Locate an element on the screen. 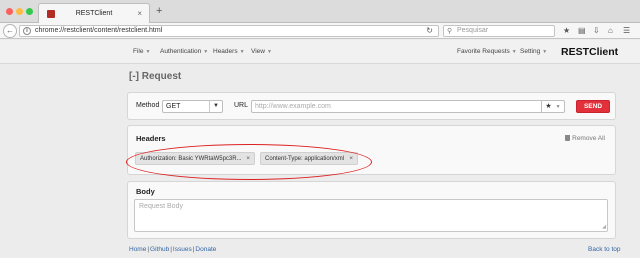 The image size is (640, 258). headers-title: Headers is located at coordinates (151, 138).